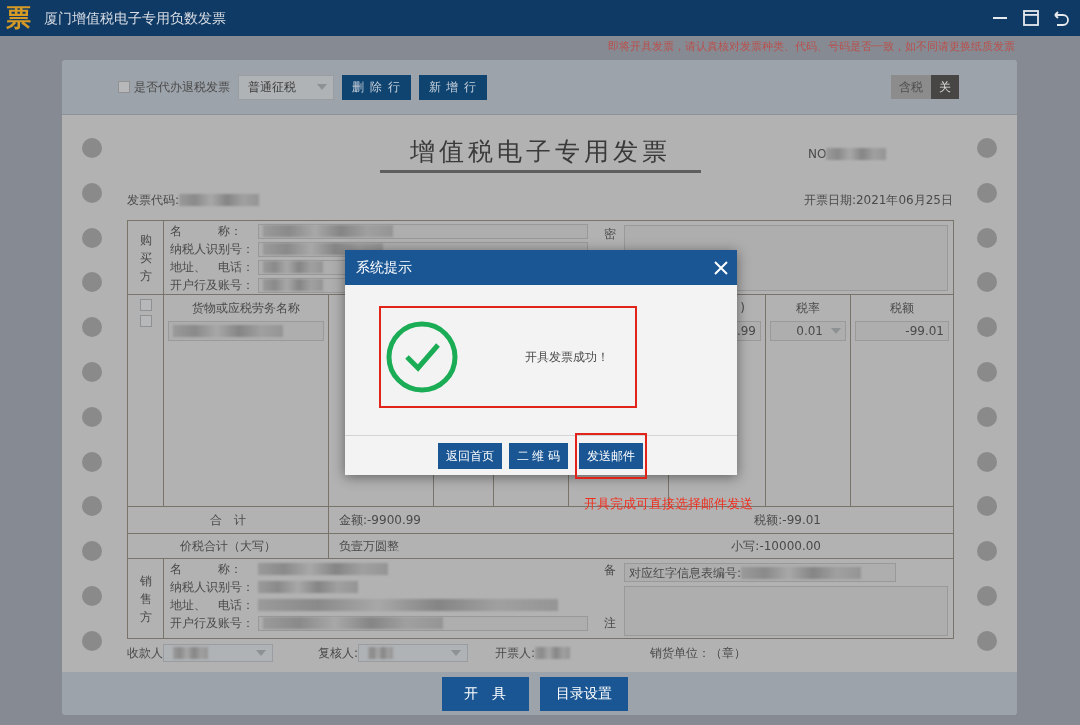 The width and height of the screenshot is (1080, 725). I want to click on footer-label: 收款人, so click(145, 653).